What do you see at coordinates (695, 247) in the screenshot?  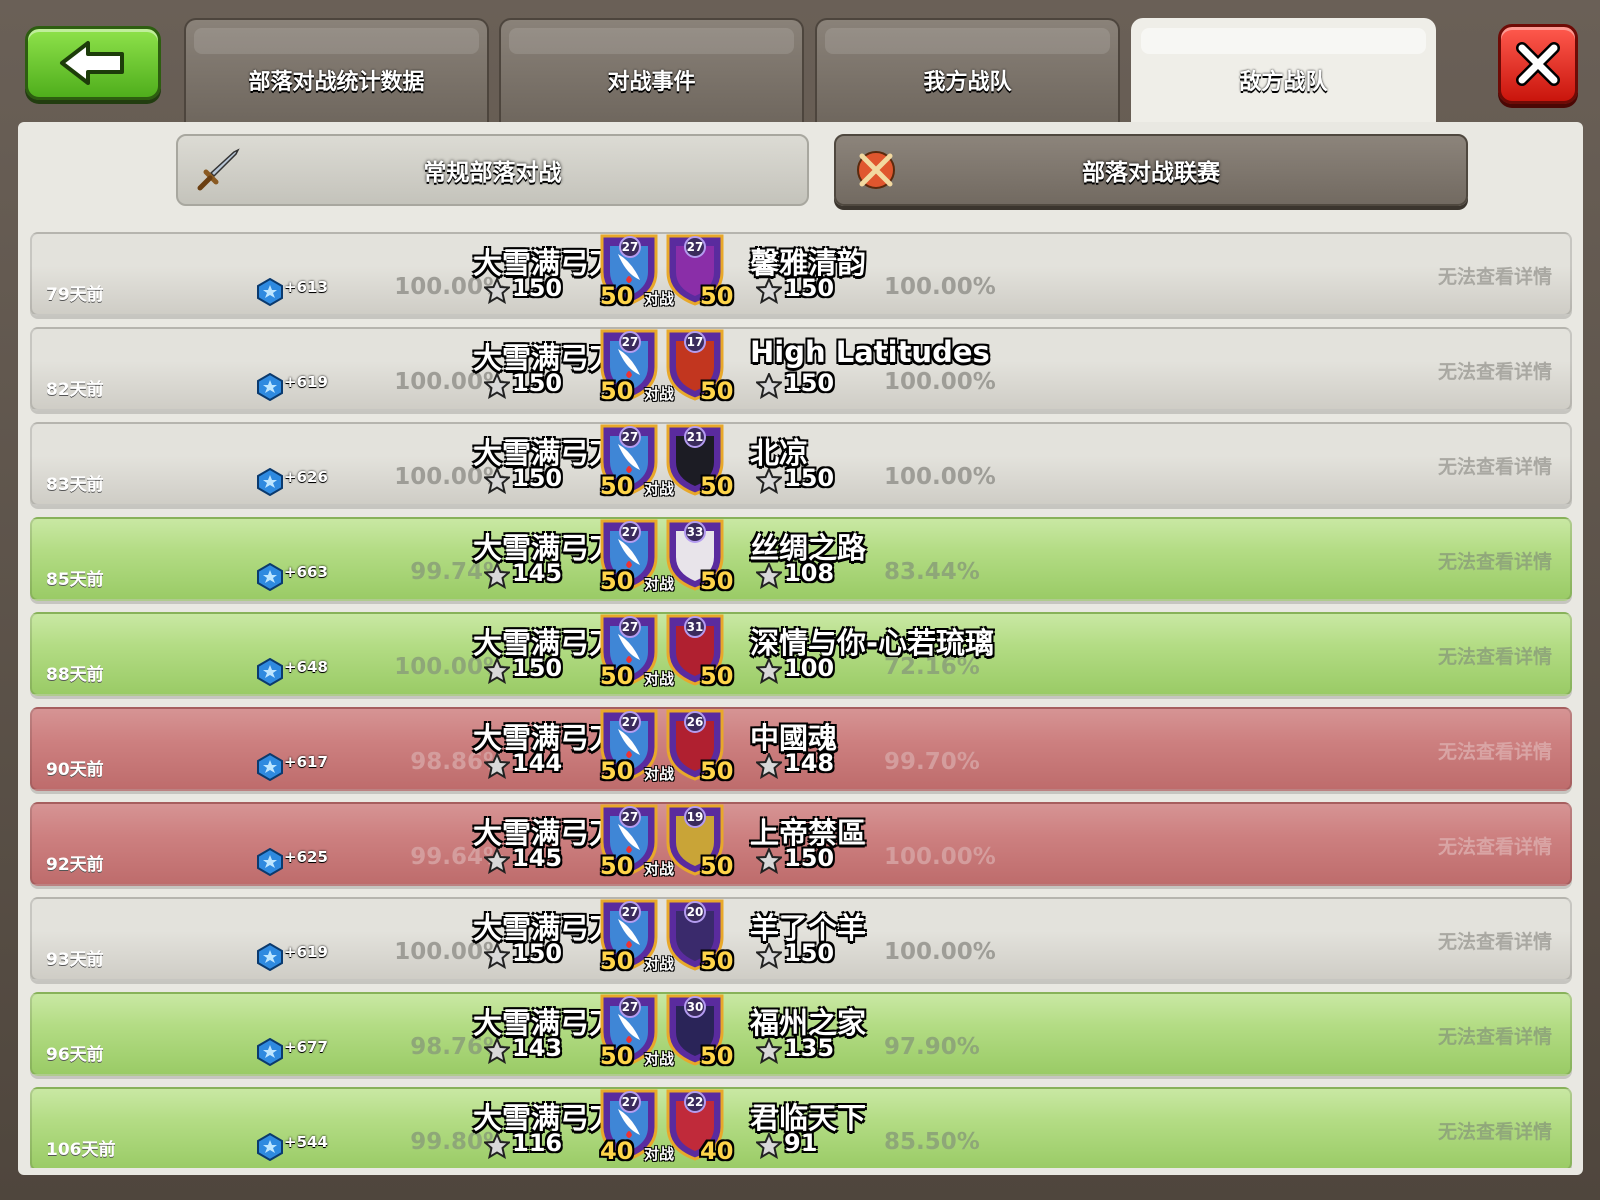 I see `enemy-clan-level: 27` at bounding box center [695, 247].